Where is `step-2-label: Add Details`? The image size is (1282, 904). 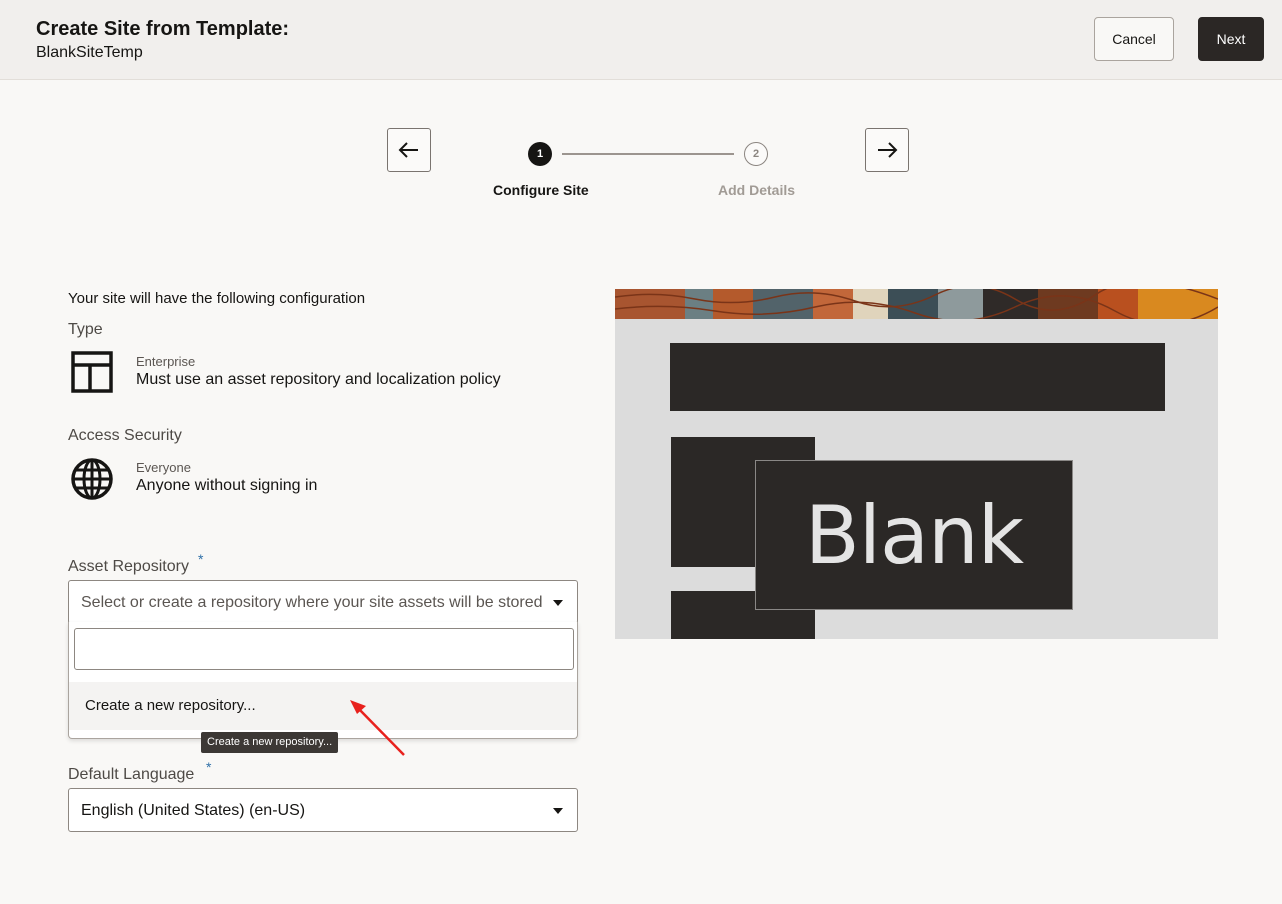 step-2-label: Add Details is located at coordinates (756, 190).